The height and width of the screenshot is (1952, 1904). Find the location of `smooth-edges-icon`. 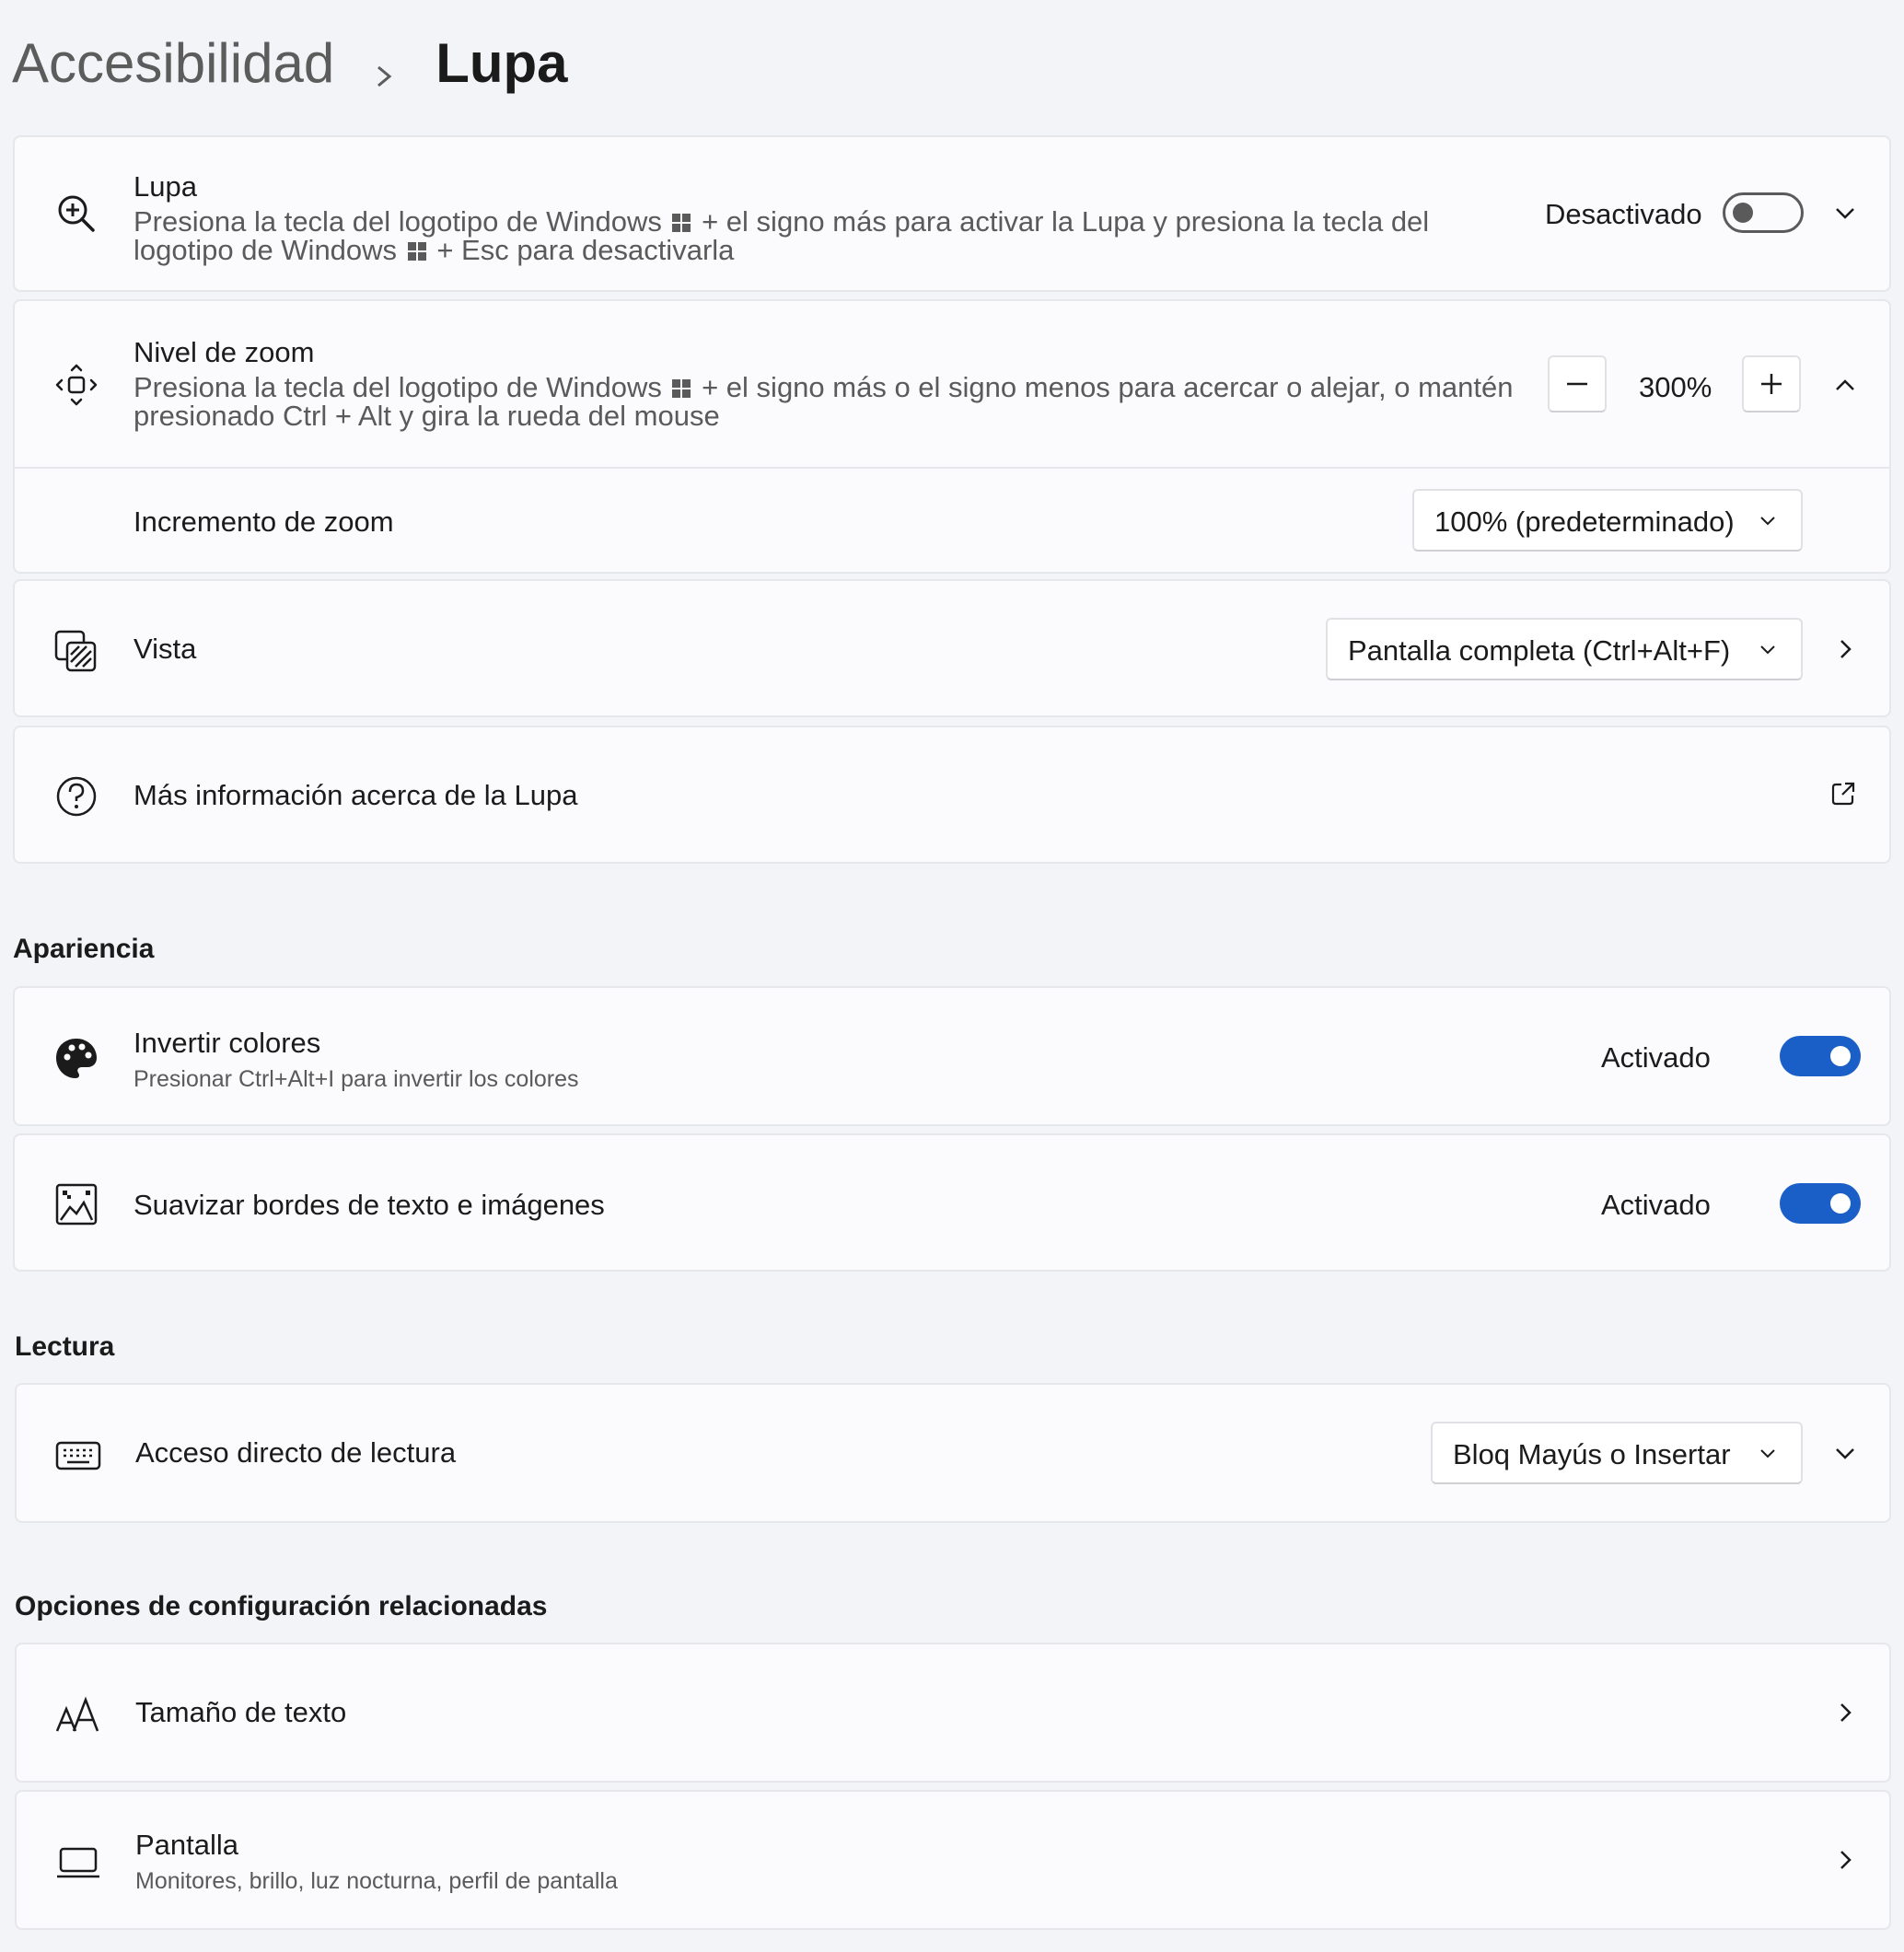

smooth-edges-icon is located at coordinates (76, 1204).